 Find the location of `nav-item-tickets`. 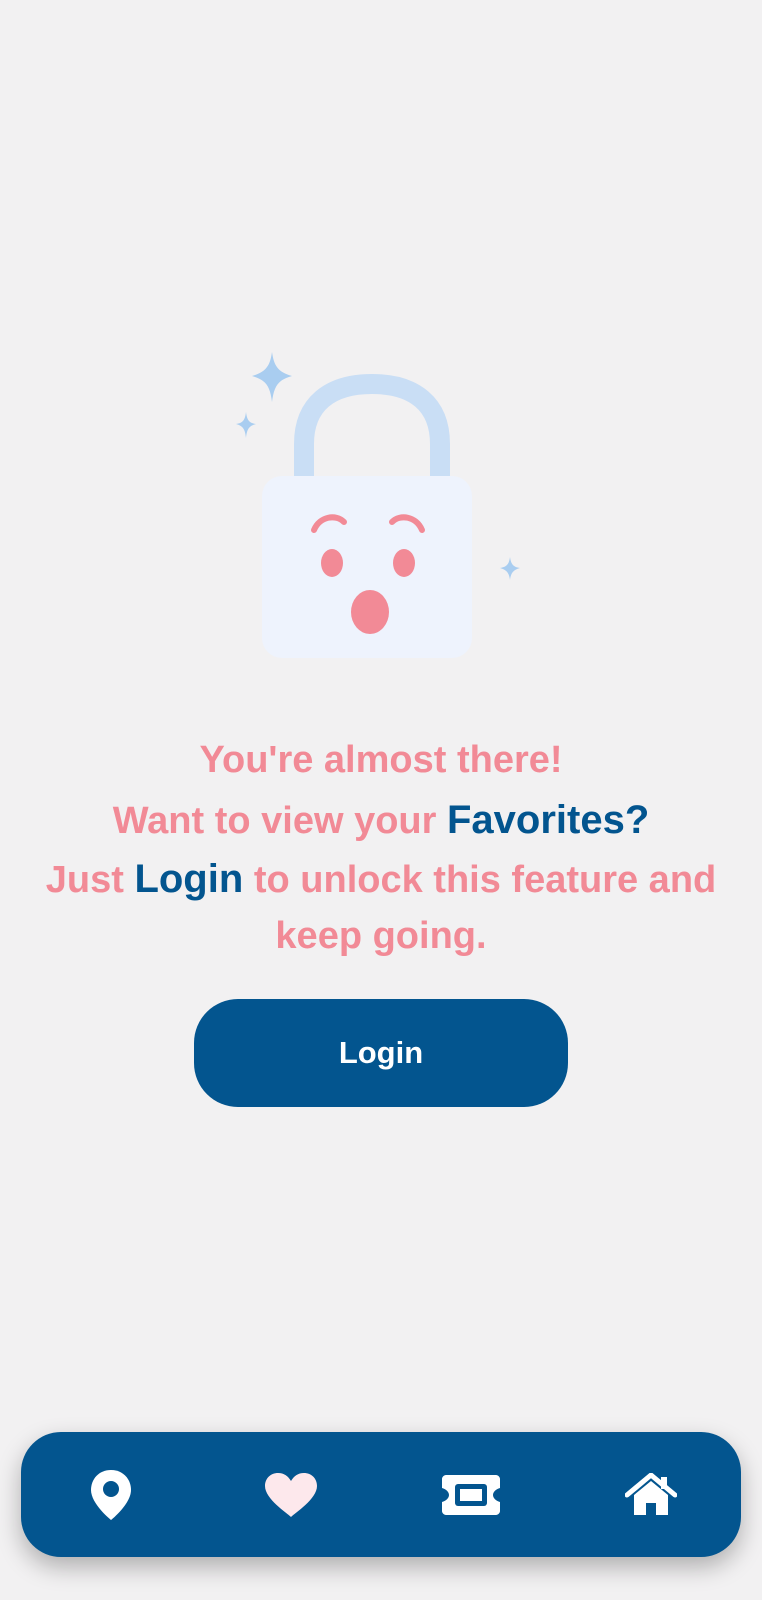

nav-item-tickets is located at coordinates (471, 1495).